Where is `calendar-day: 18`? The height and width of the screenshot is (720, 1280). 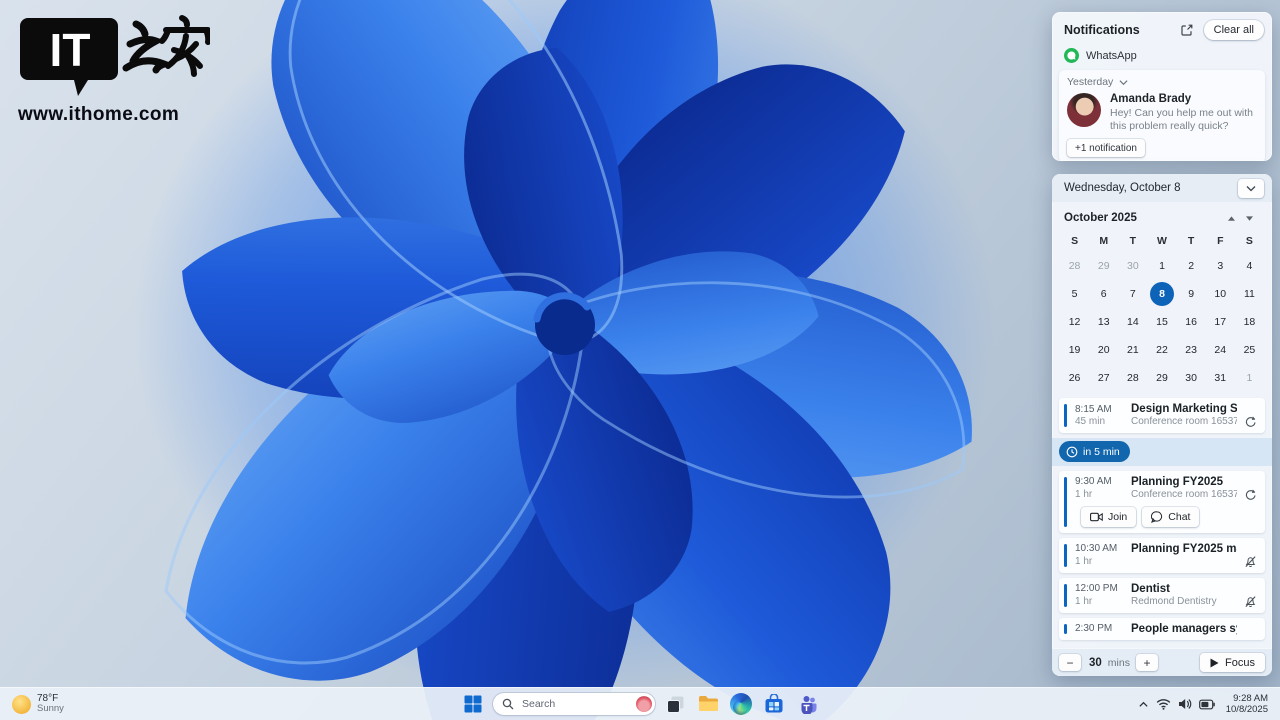
calendar-day: 18 is located at coordinates (1249, 322).